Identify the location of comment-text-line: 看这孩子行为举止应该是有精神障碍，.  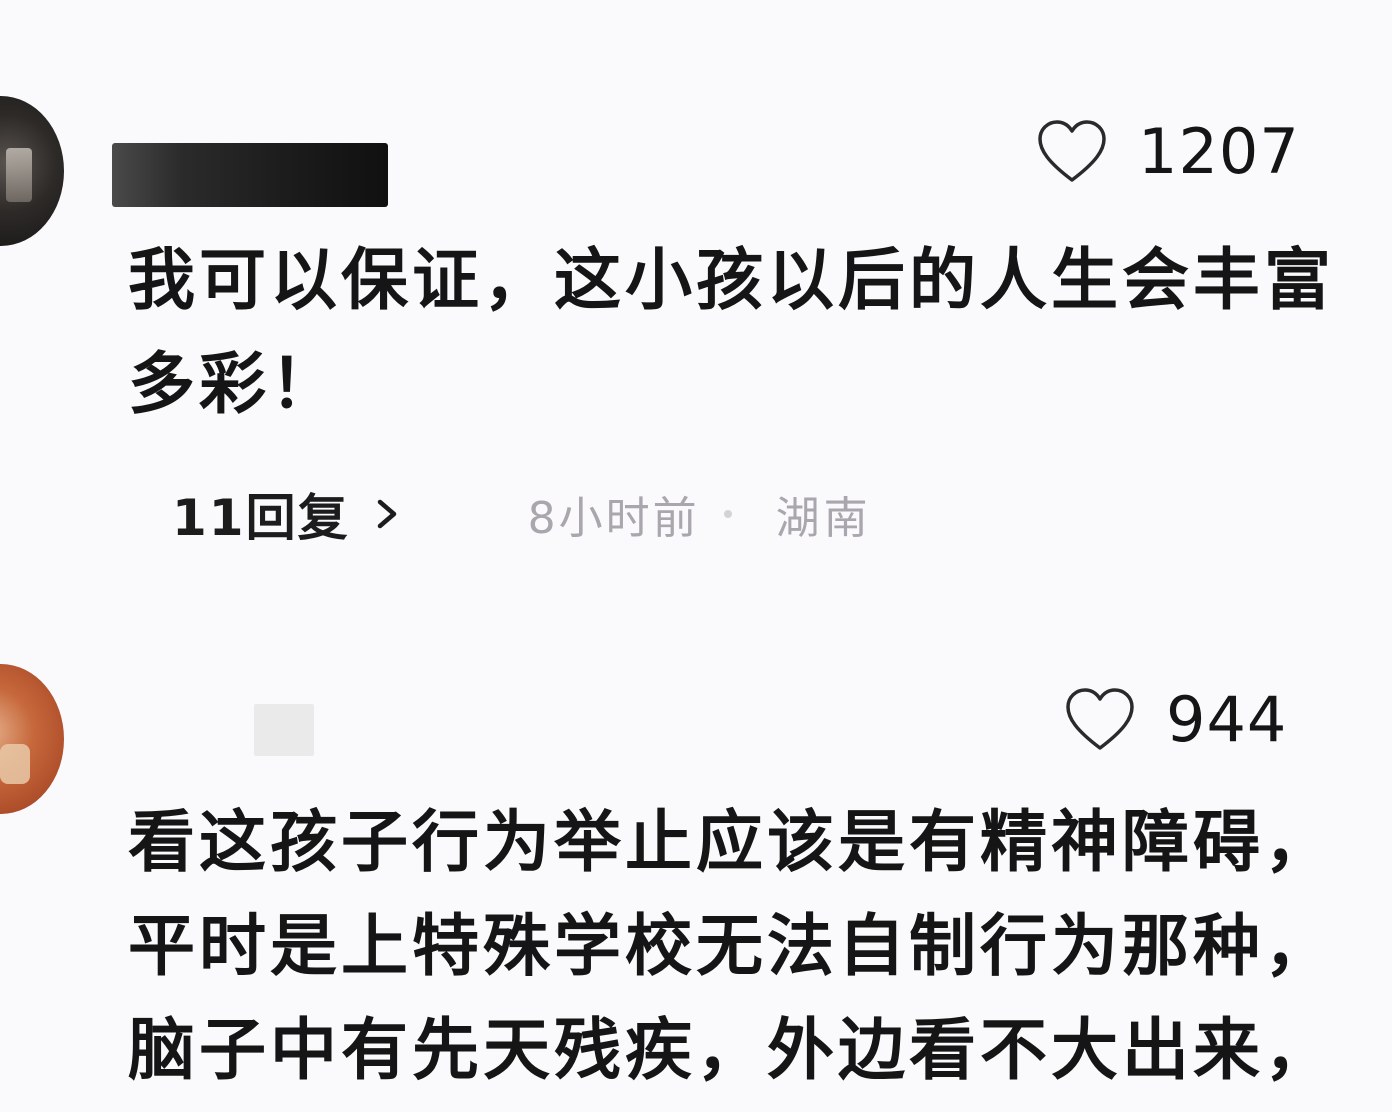
(731, 842).